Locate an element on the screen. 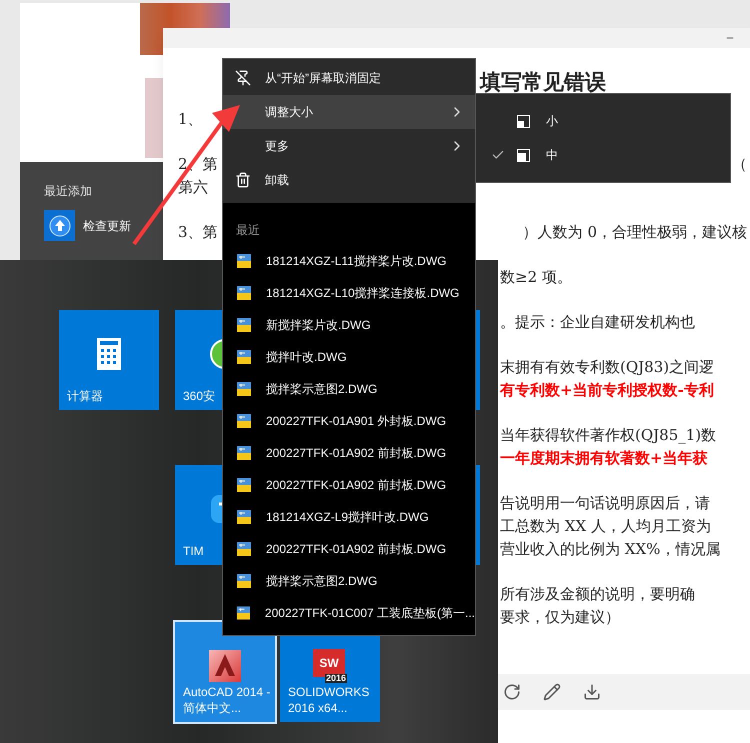  unpin-icon is located at coordinates (243, 78).